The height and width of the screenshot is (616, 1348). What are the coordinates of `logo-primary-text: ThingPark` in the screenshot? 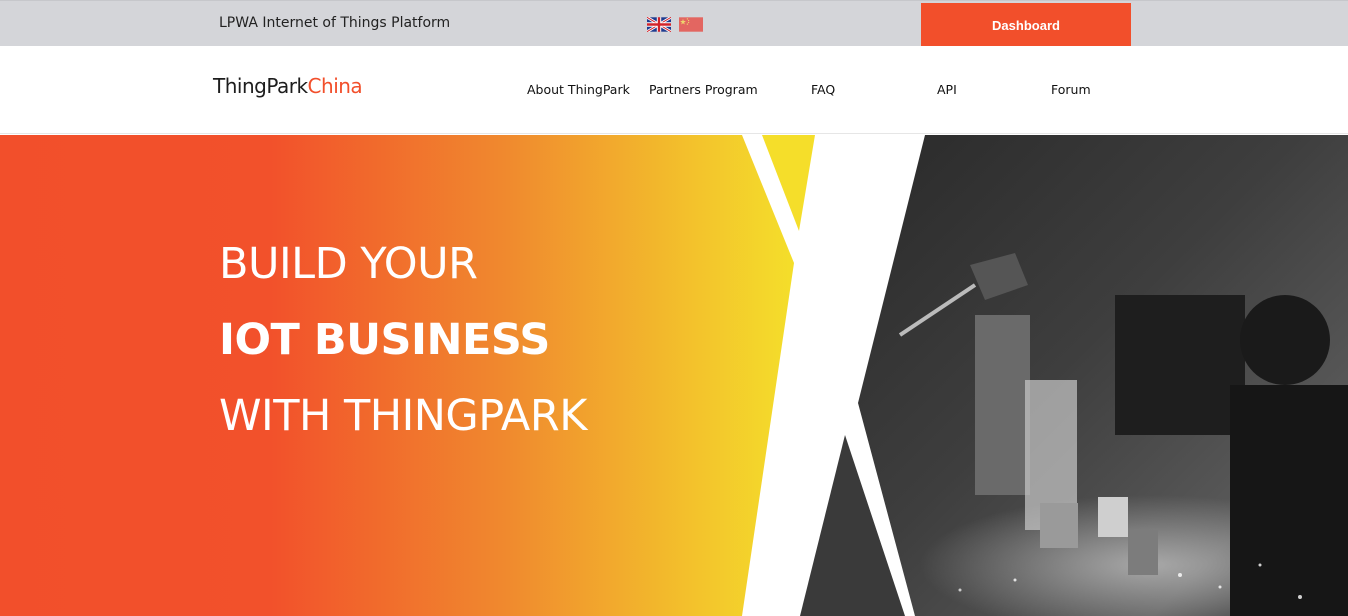 It's located at (260, 86).